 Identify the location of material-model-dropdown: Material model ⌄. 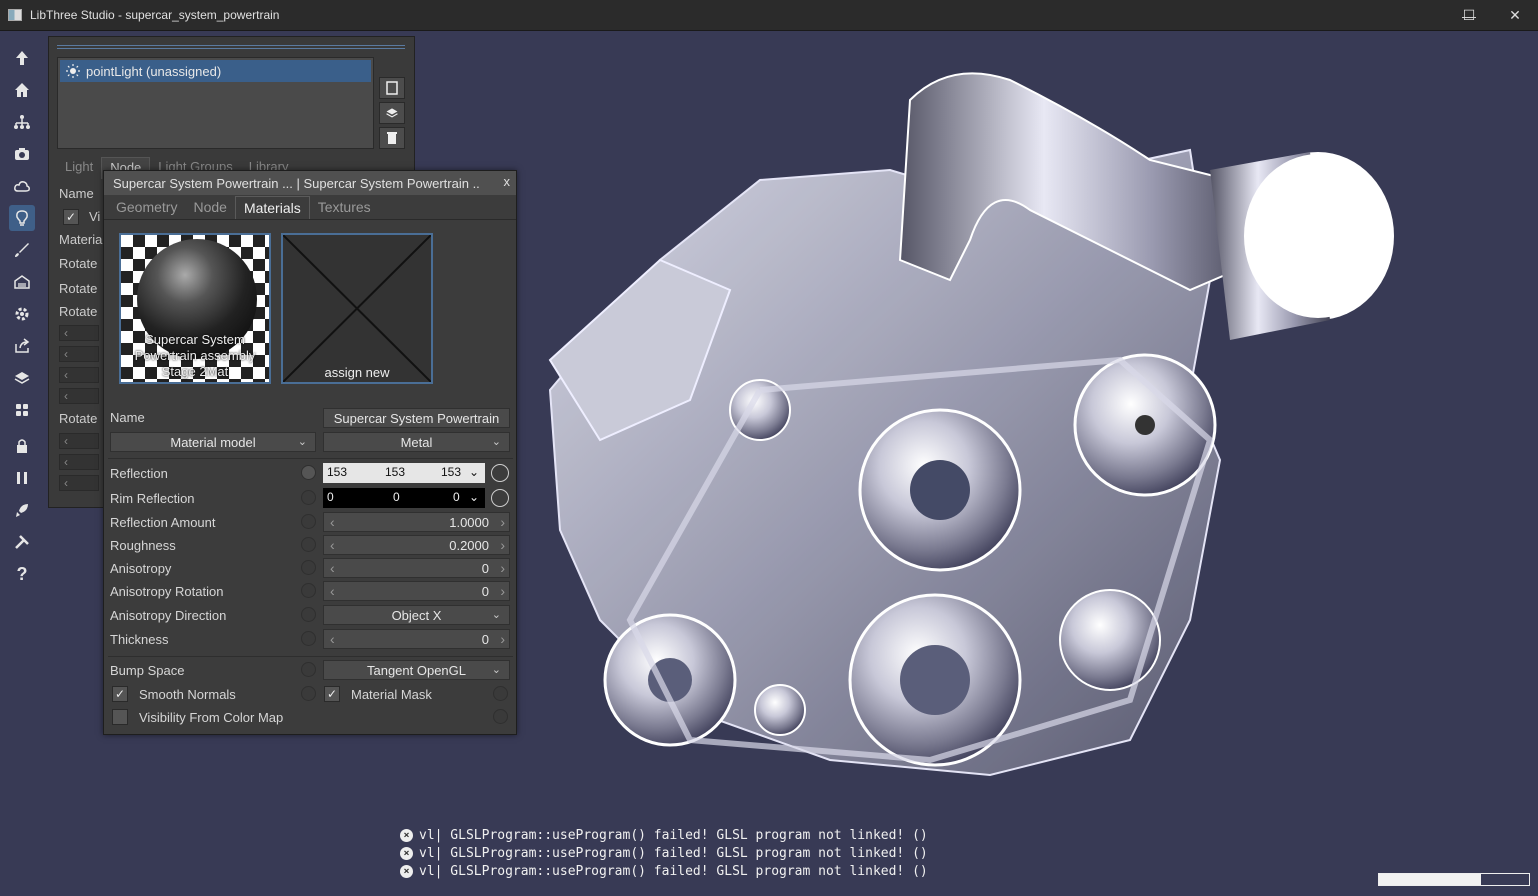
(213, 442).